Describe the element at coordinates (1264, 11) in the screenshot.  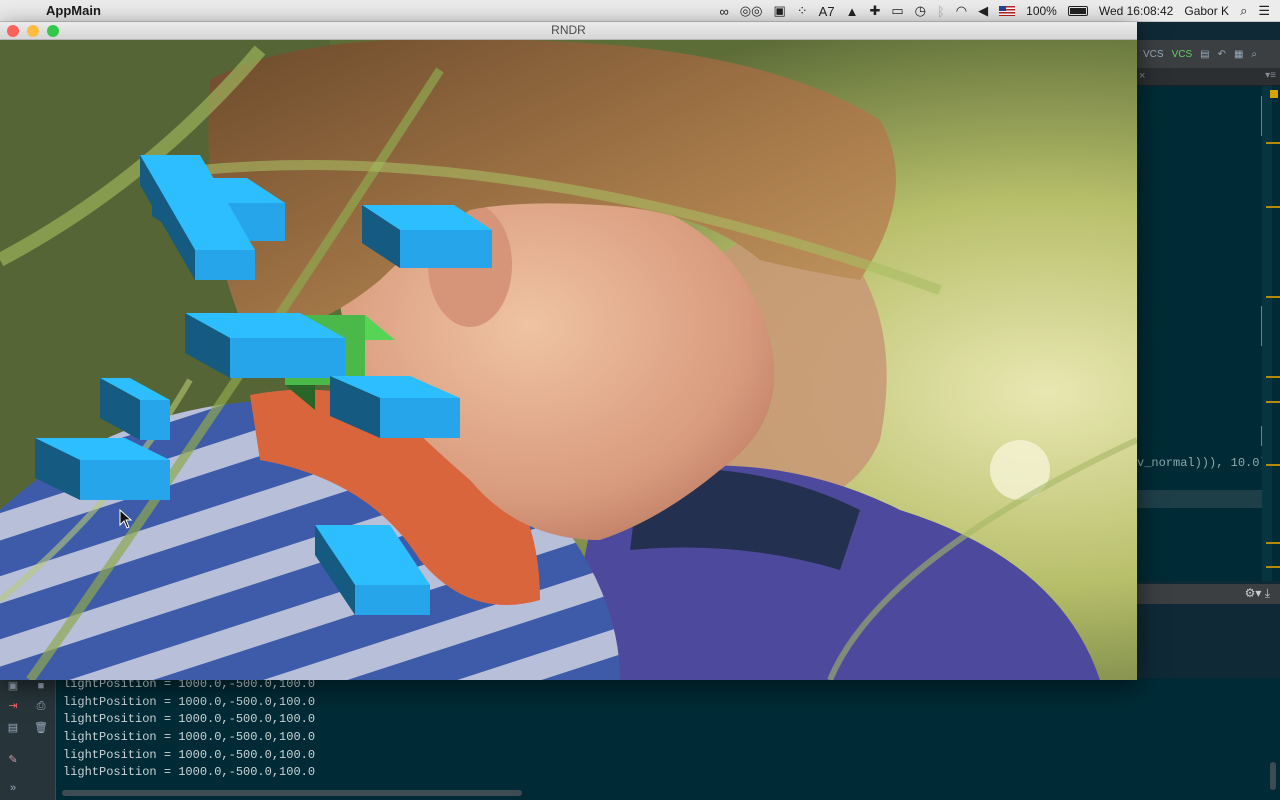
I see `notification-center-icon: ☰` at that location.